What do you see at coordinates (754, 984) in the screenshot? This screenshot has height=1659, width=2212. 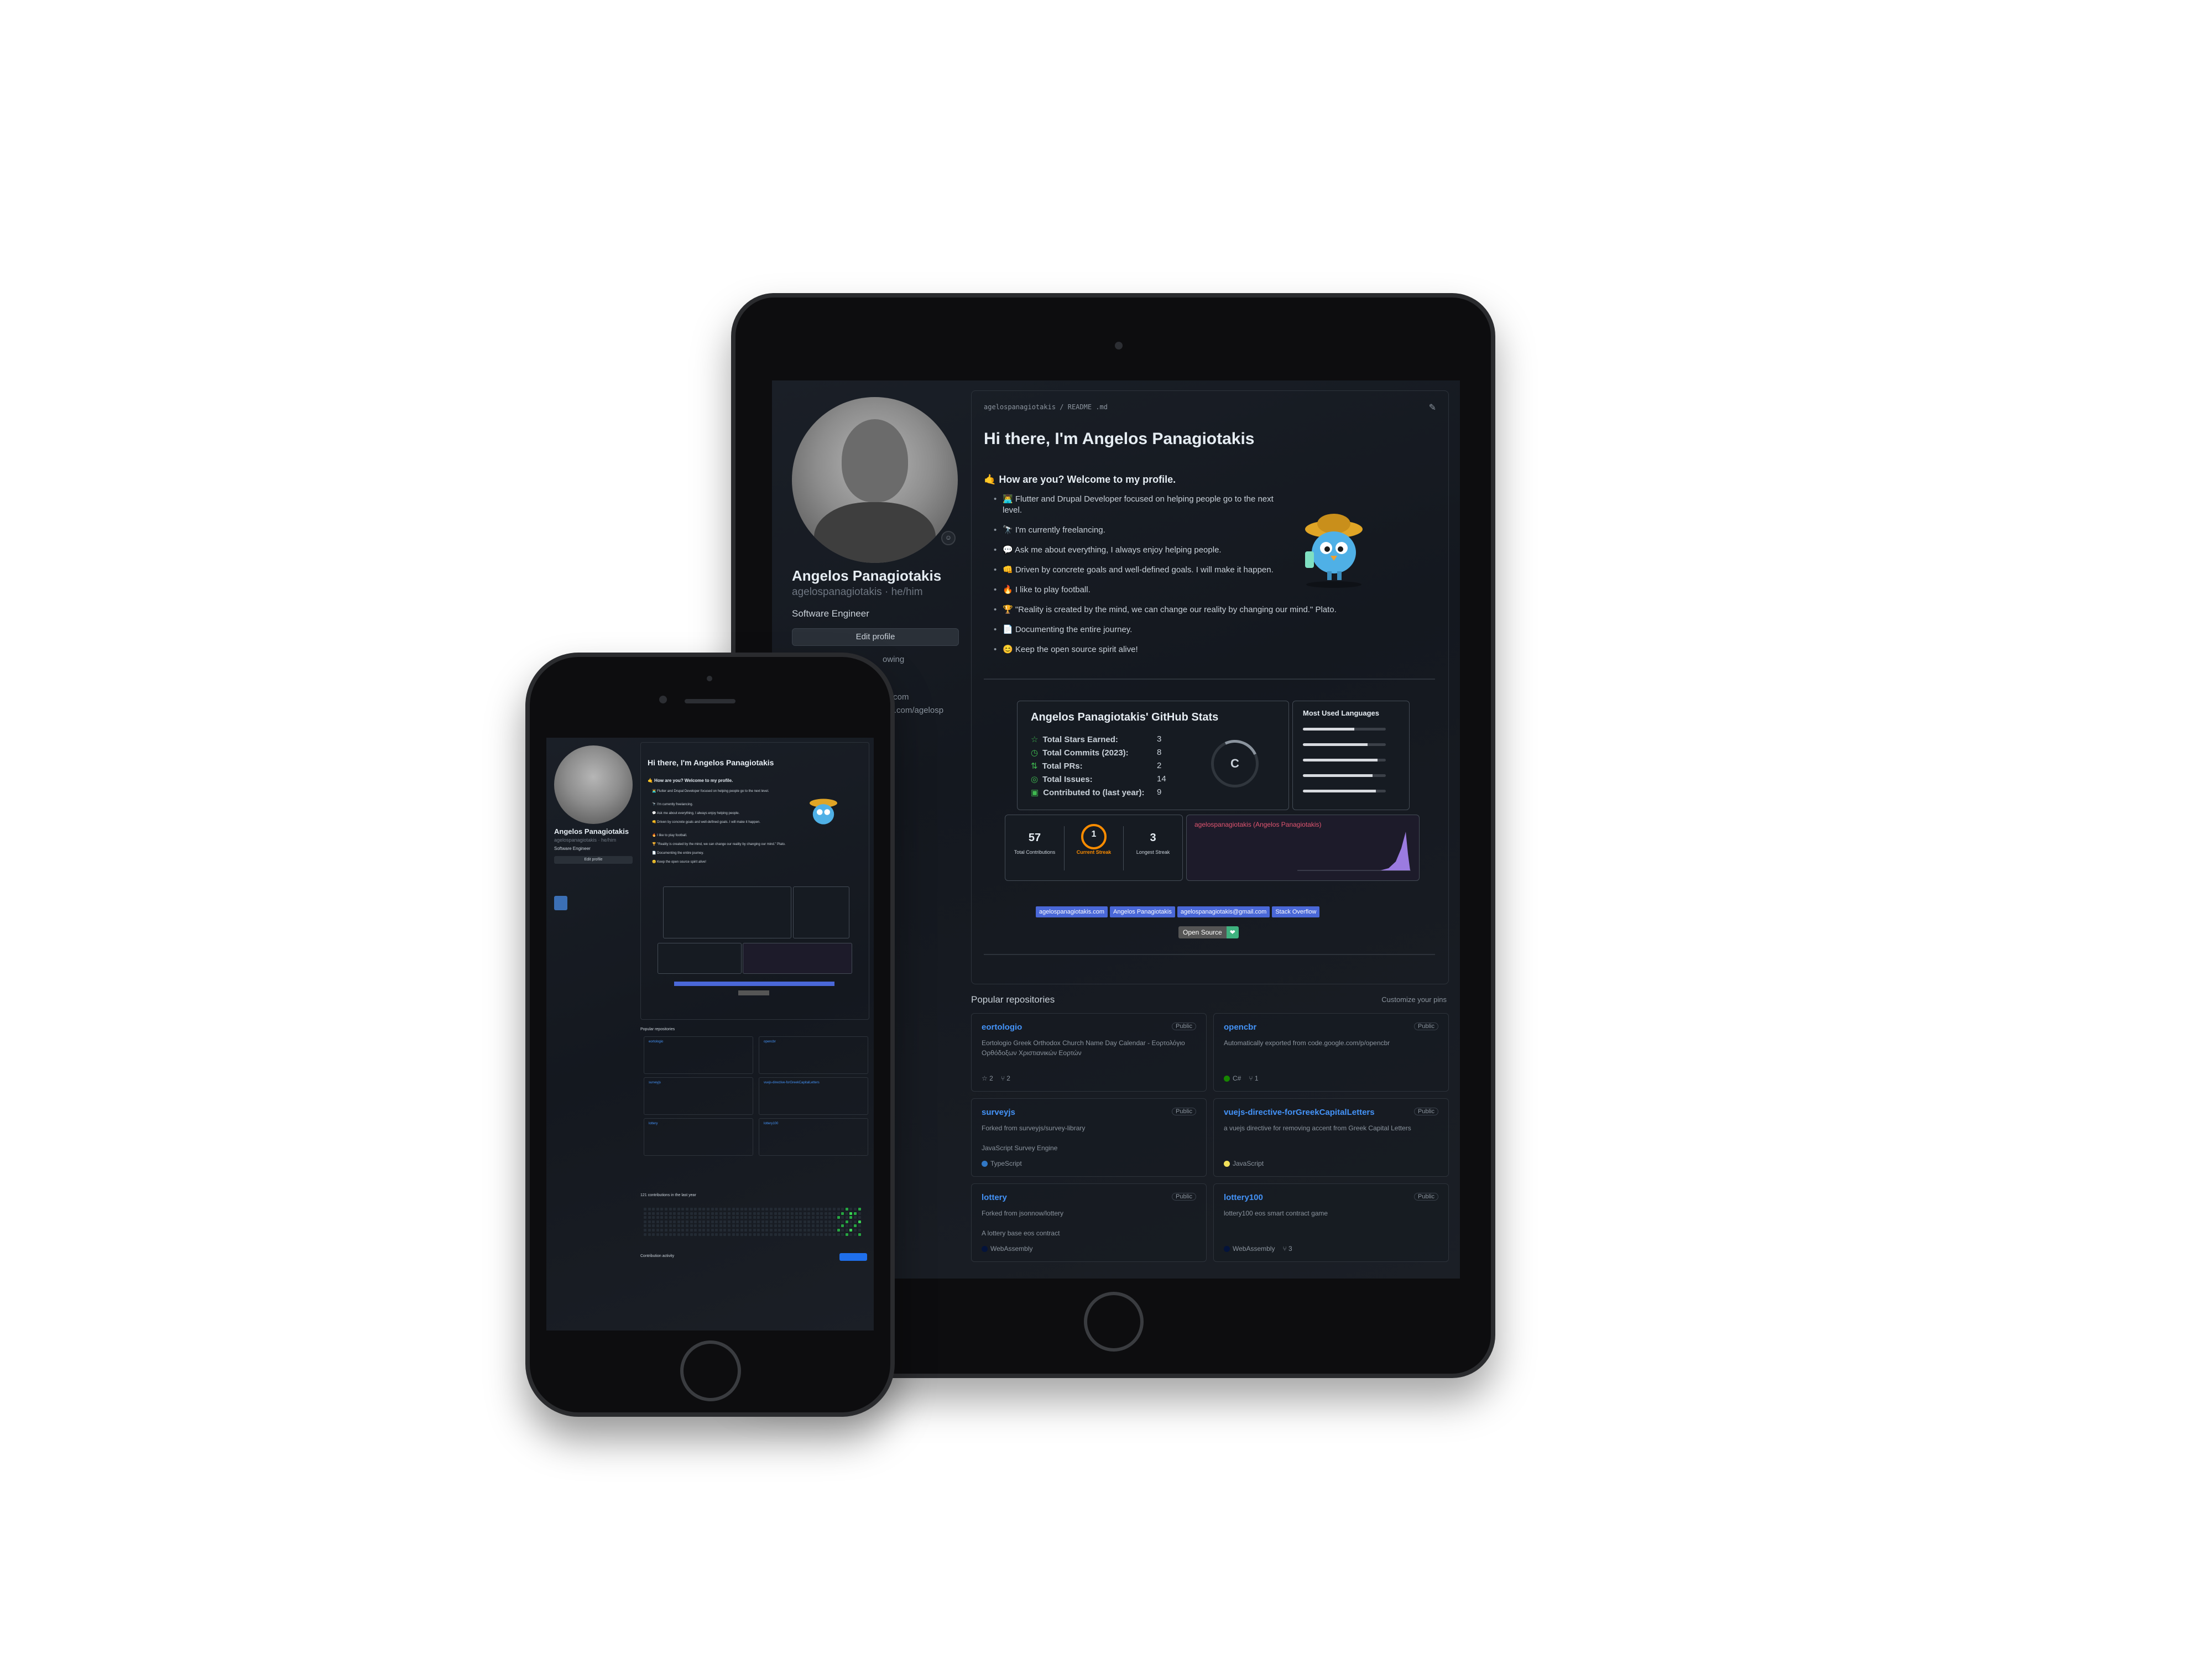 I see `social-badges` at bounding box center [754, 984].